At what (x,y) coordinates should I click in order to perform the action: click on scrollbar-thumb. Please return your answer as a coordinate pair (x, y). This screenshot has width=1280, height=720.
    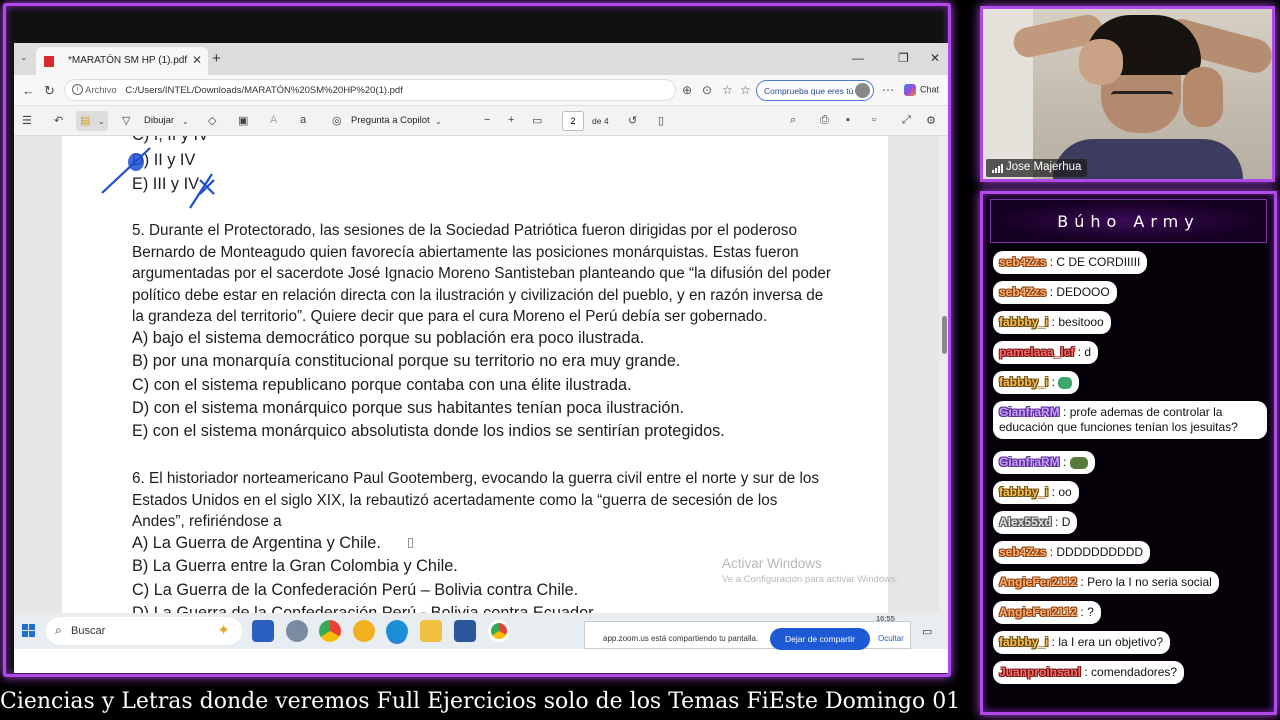
    Looking at the image, I should click on (944, 335).